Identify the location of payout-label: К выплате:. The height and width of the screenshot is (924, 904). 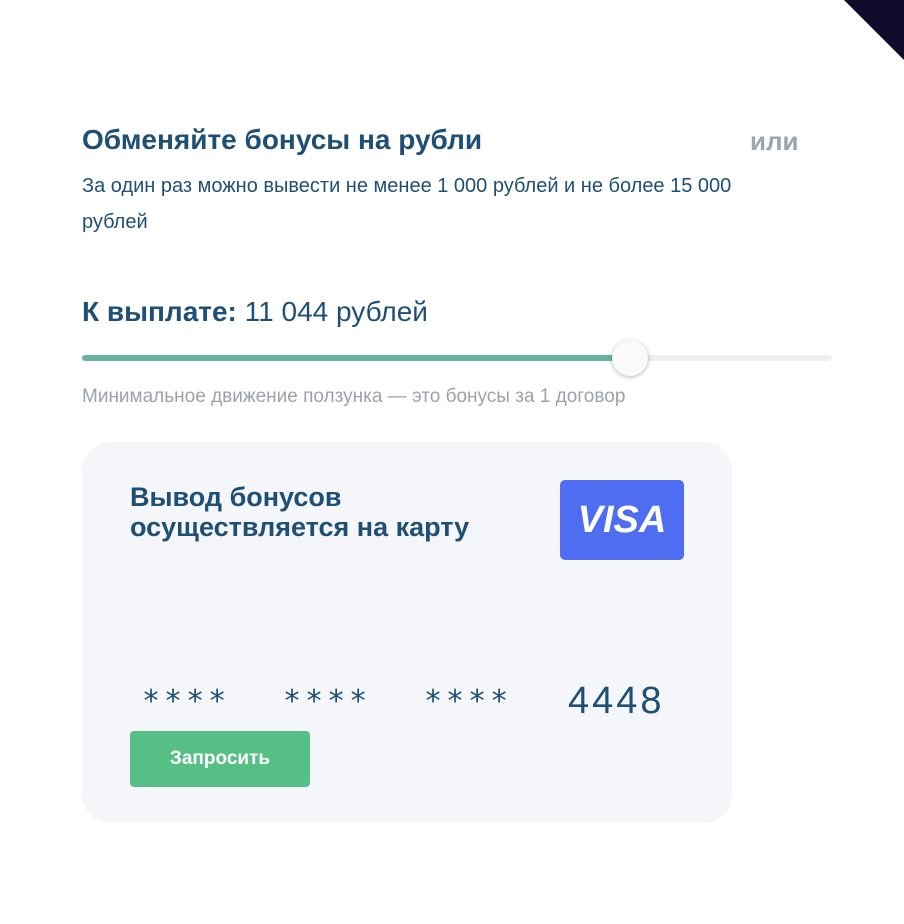
(159, 311).